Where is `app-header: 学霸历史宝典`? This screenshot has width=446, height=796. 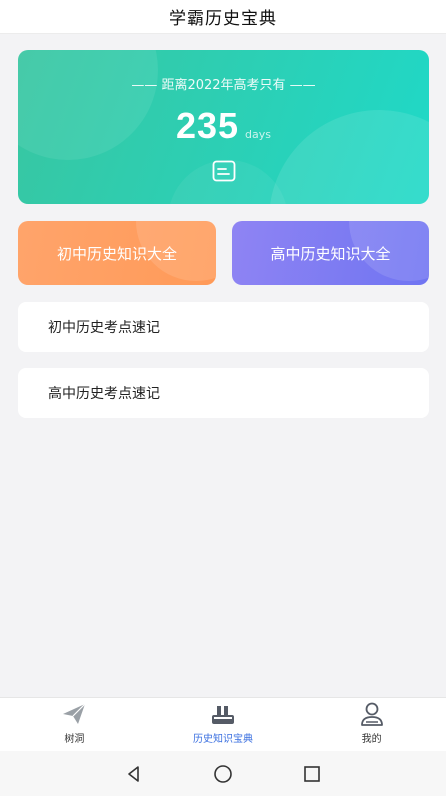
app-header: 学霸历史宝典 is located at coordinates (223, 17).